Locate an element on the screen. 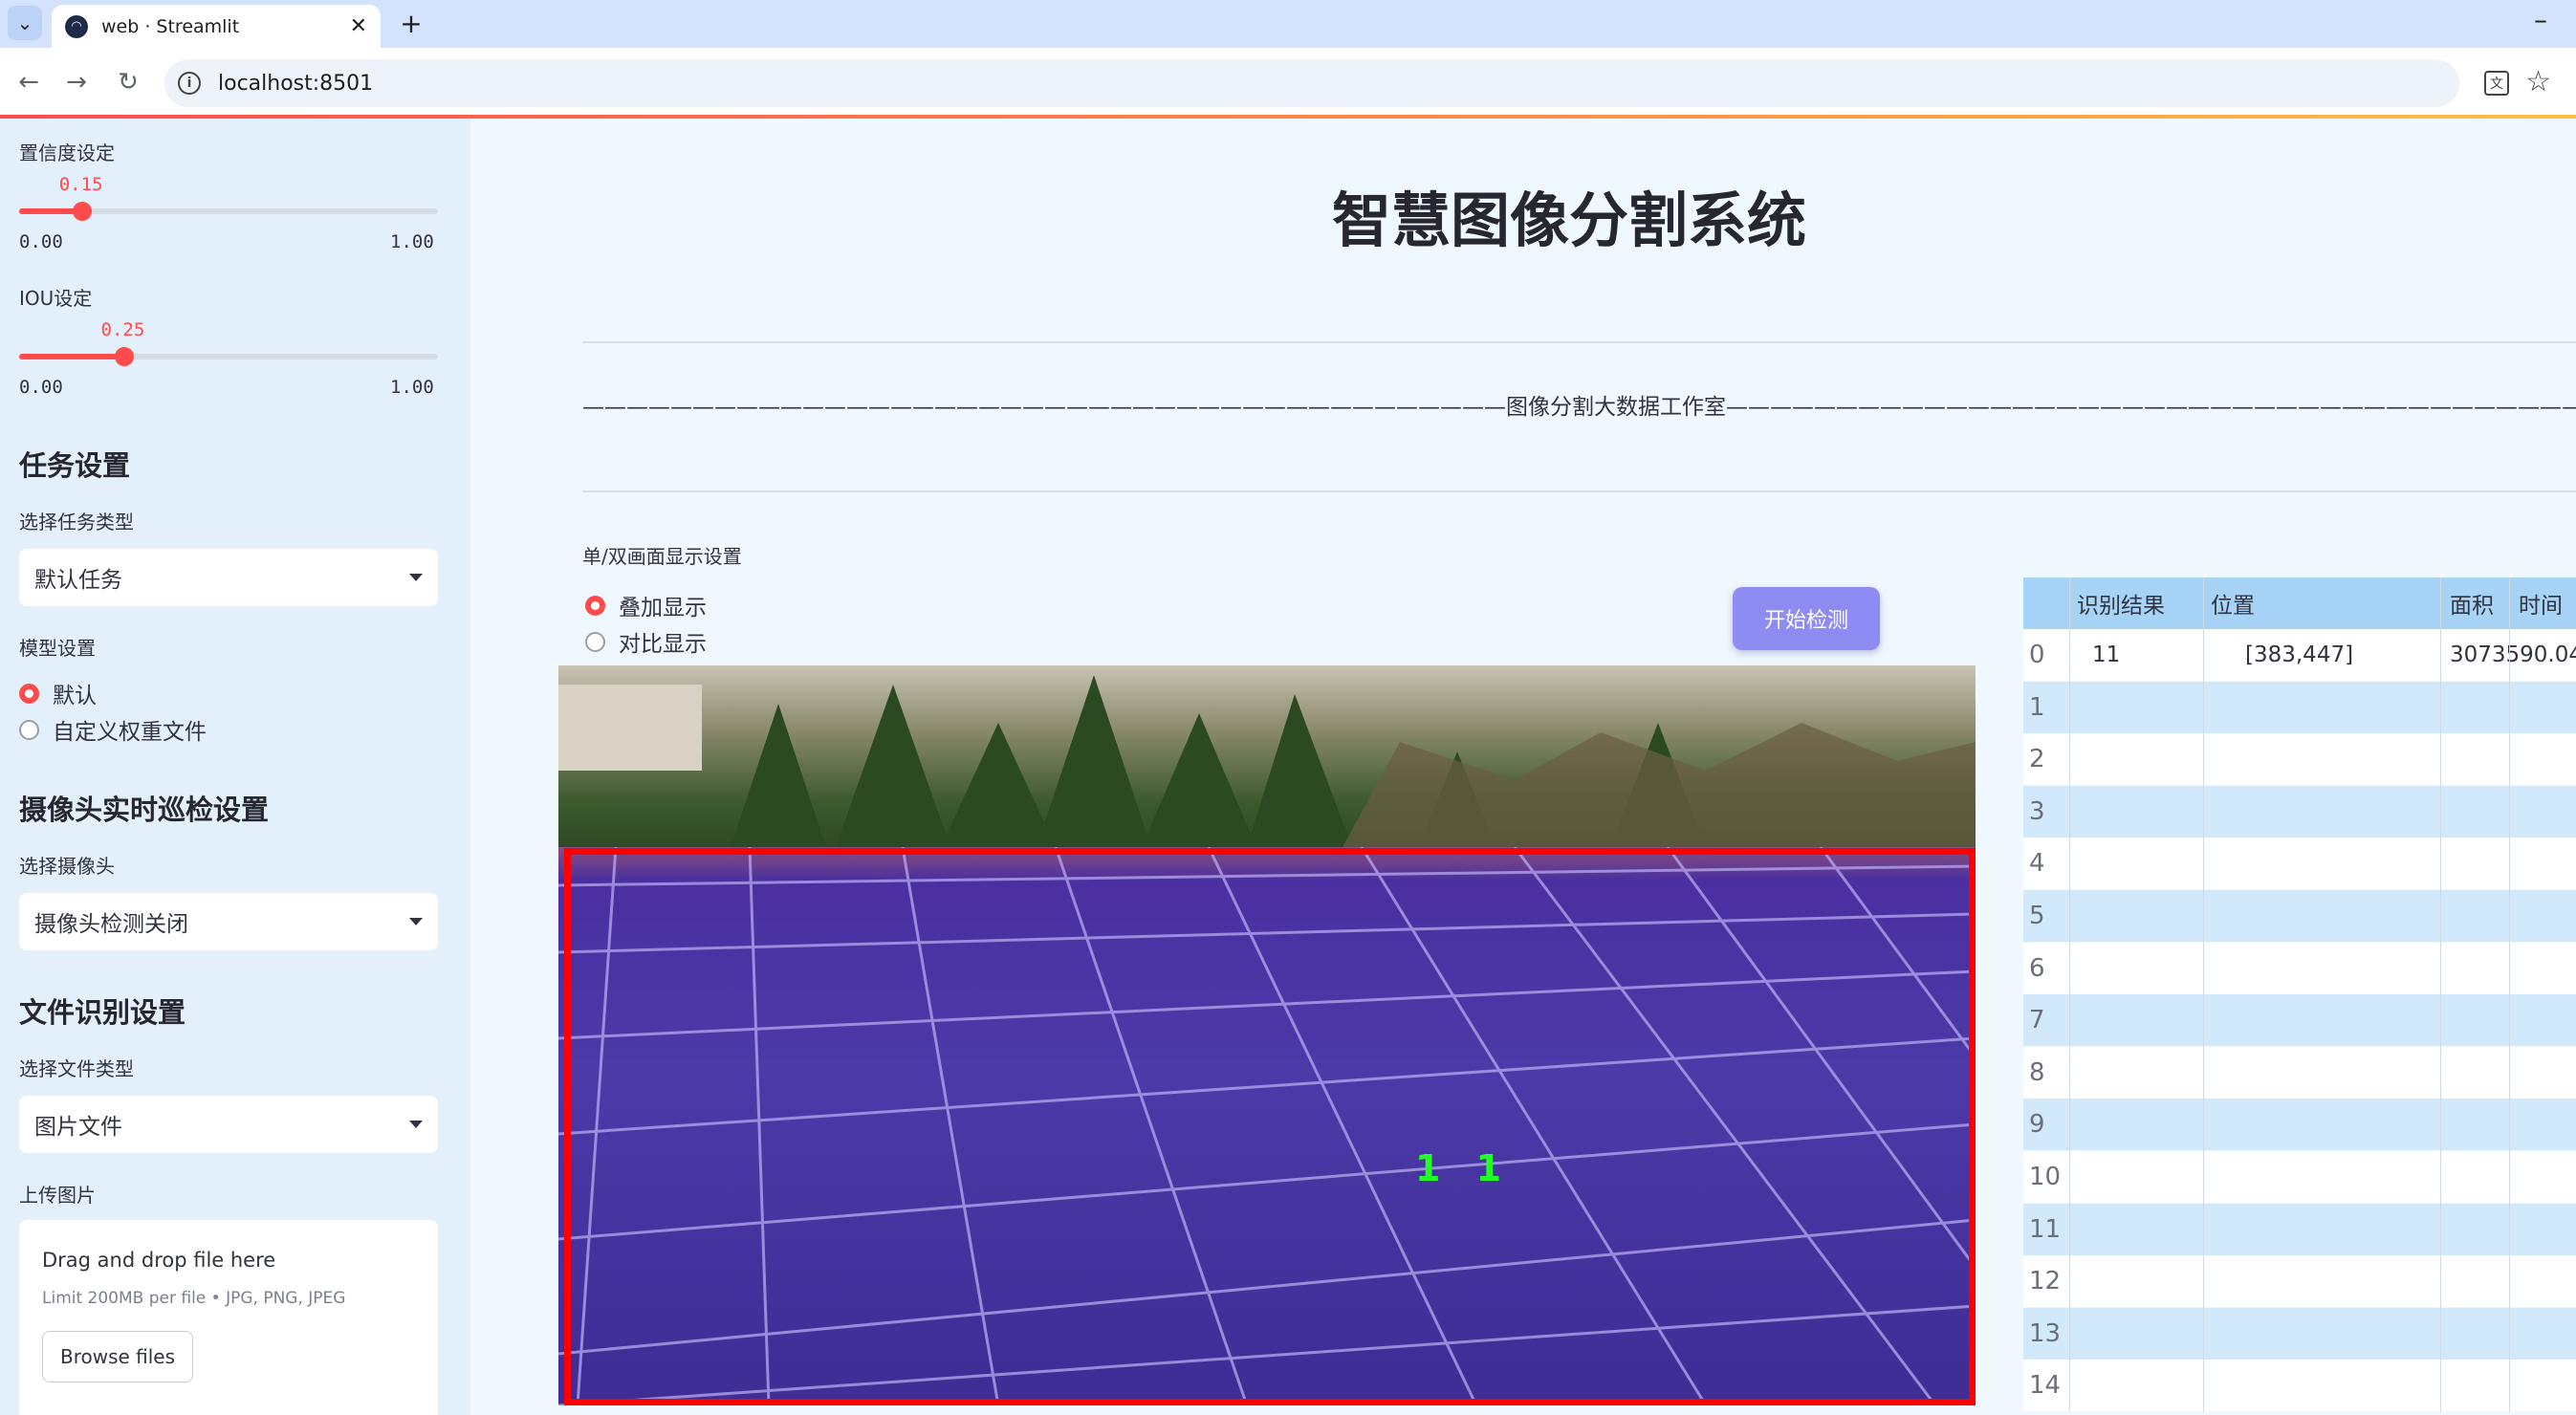 This screenshot has height=1415, width=2576. model-radio-default: 默认 is located at coordinates (58, 693).